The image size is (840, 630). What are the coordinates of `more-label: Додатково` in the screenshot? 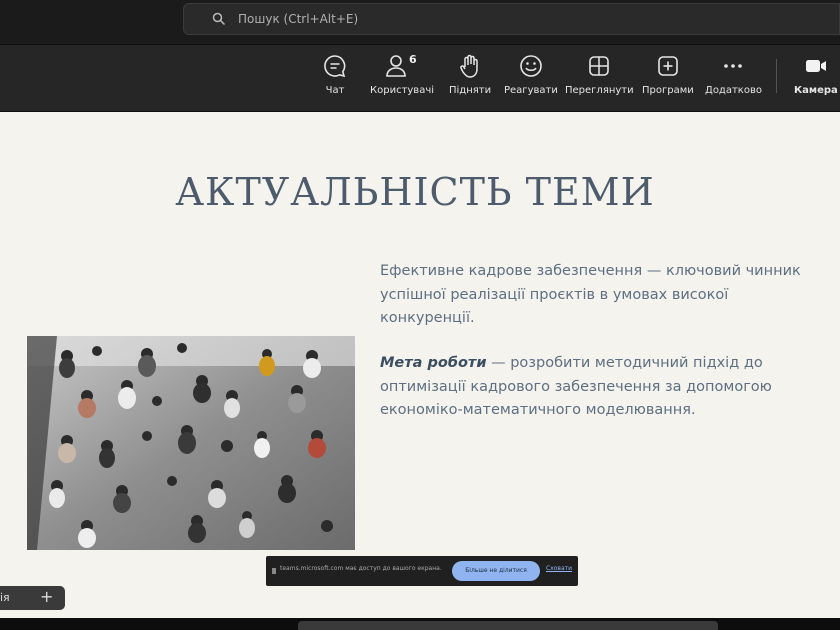 It's located at (733, 90).